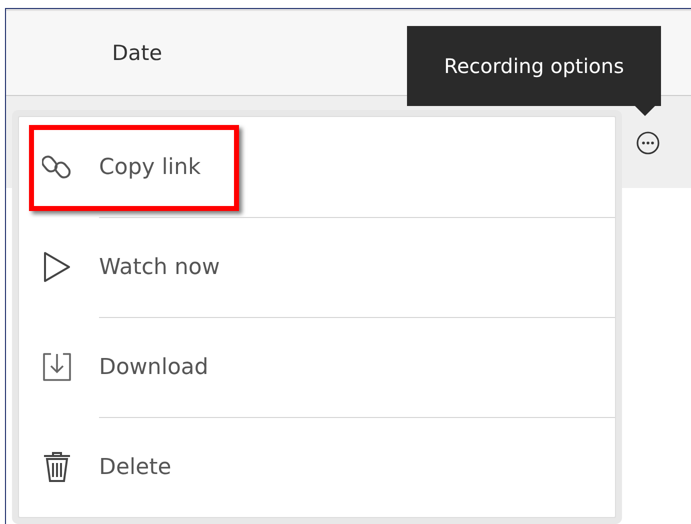 This screenshot has height=524, width=691. What do you see at coordinates (57, 267) in the screenshot?
I see `play-icon` at bounding box center [57, 267].